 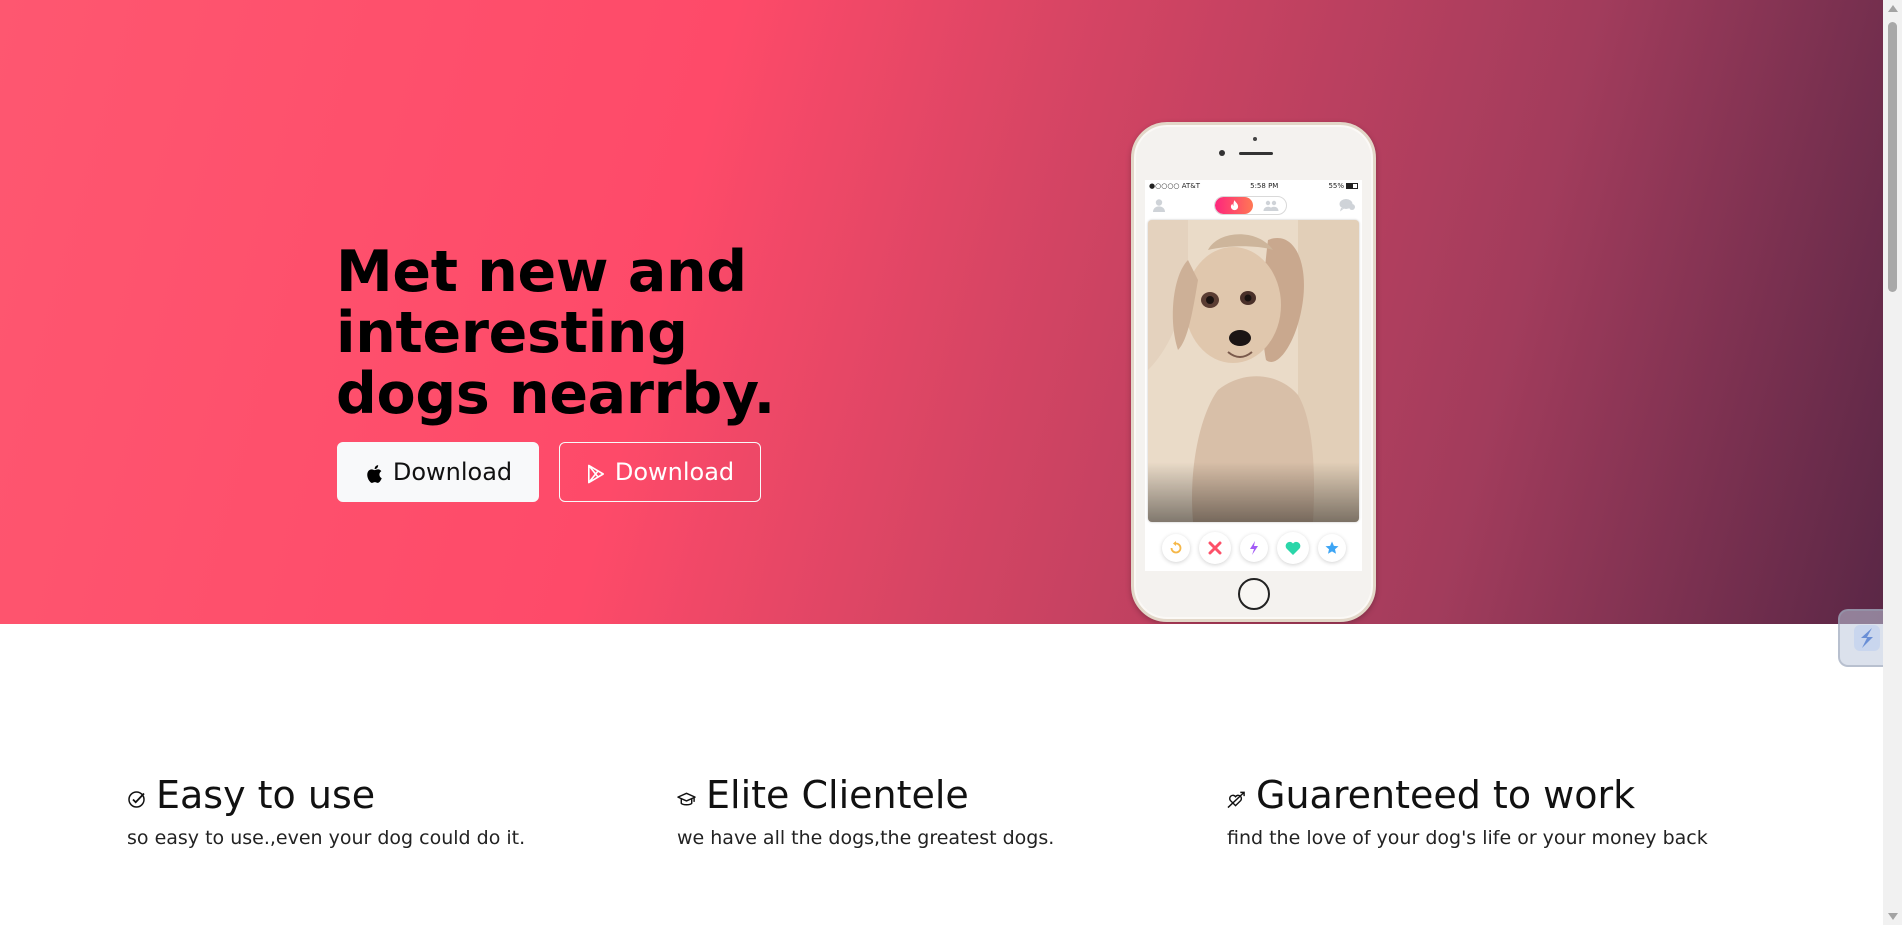 I want to click on phone-mockup: ●○○○○ AT&T 5:58 PM 55%, so click(x=1253, y=372).